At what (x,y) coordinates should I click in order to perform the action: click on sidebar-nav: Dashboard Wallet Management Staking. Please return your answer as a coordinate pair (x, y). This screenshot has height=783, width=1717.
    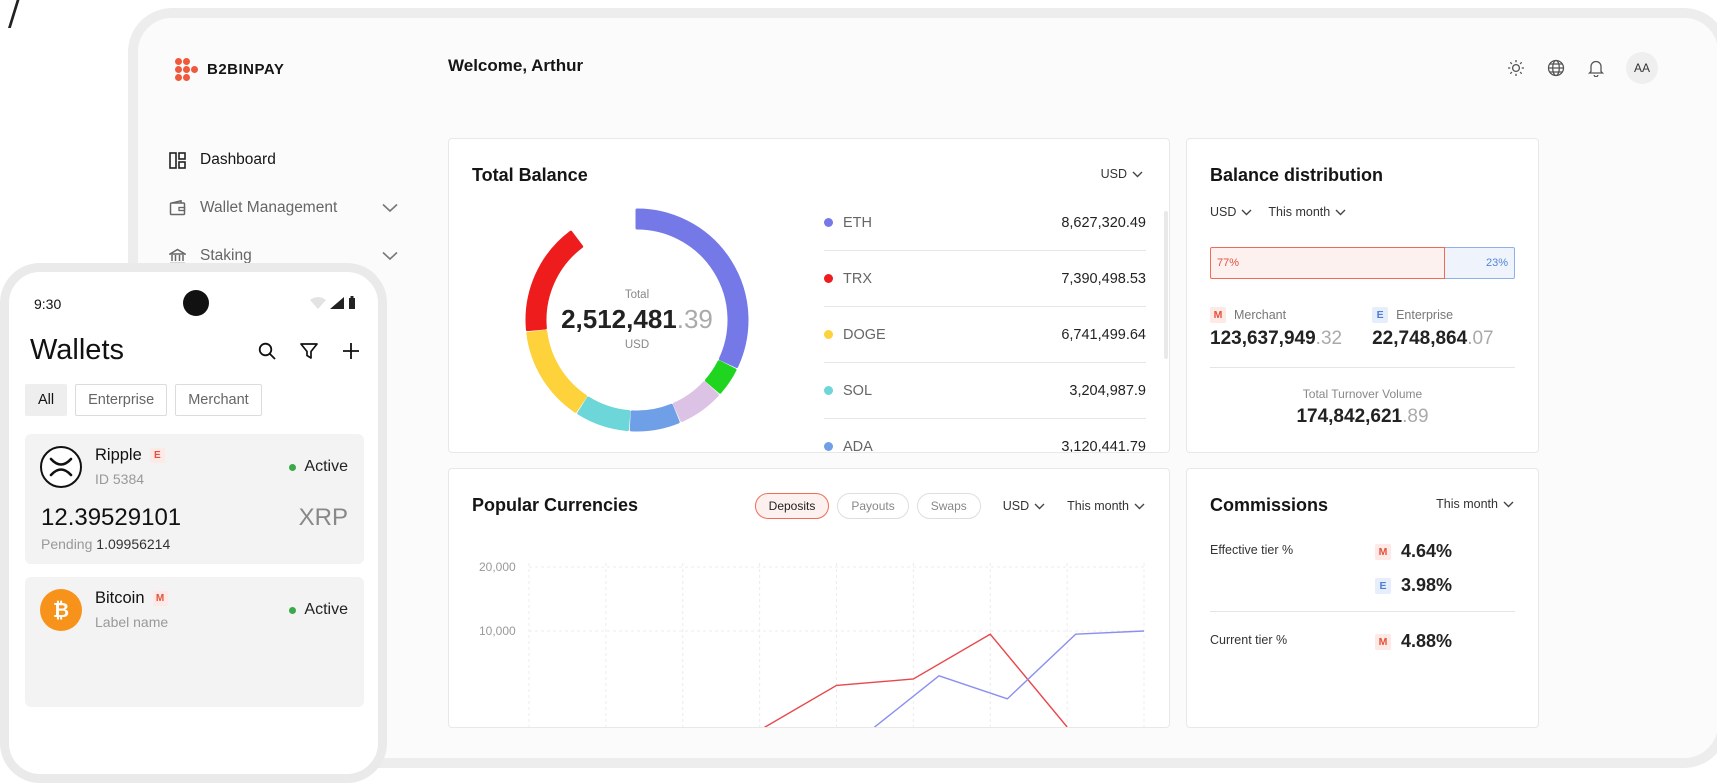
    Looking at the image, I should click on (278, 208).